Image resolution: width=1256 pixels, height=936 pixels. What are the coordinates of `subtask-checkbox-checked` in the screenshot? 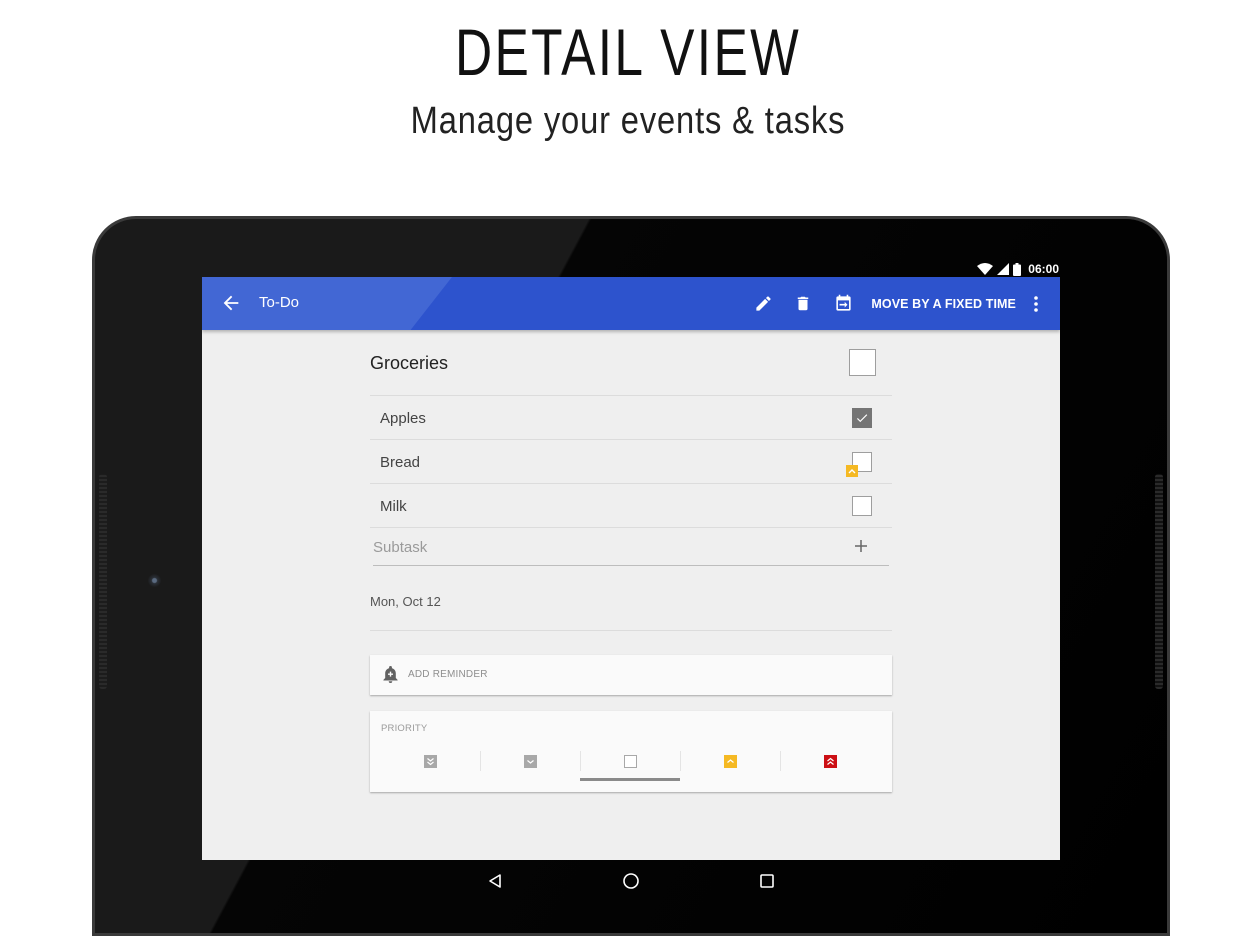 It's located at (862, 418).